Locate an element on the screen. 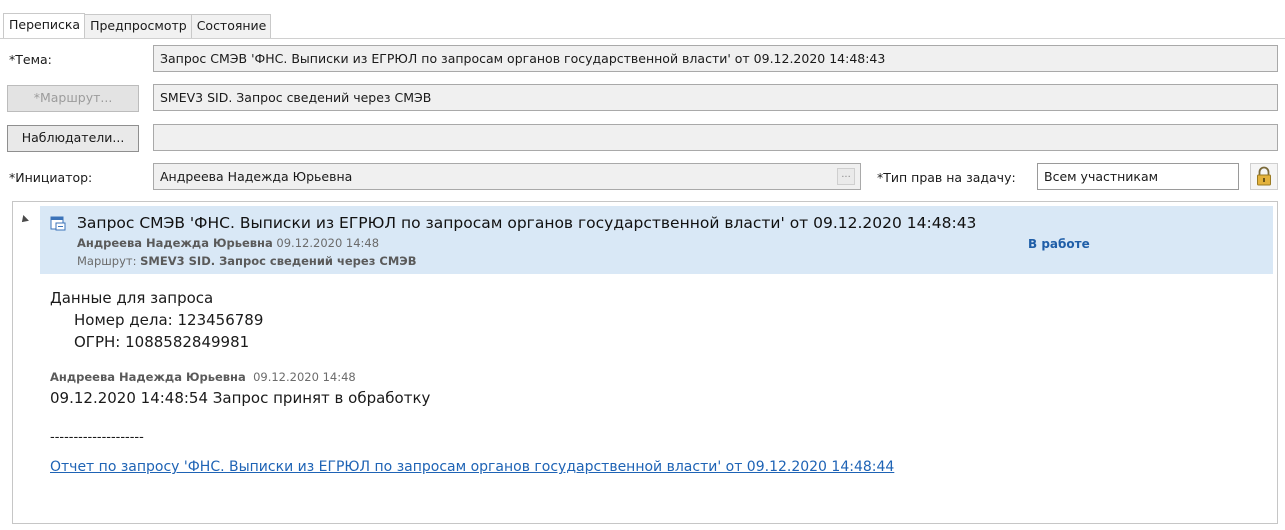 The height and width of the screenshot is (530, 1285). observers-field is located at coordinates (715, 137).